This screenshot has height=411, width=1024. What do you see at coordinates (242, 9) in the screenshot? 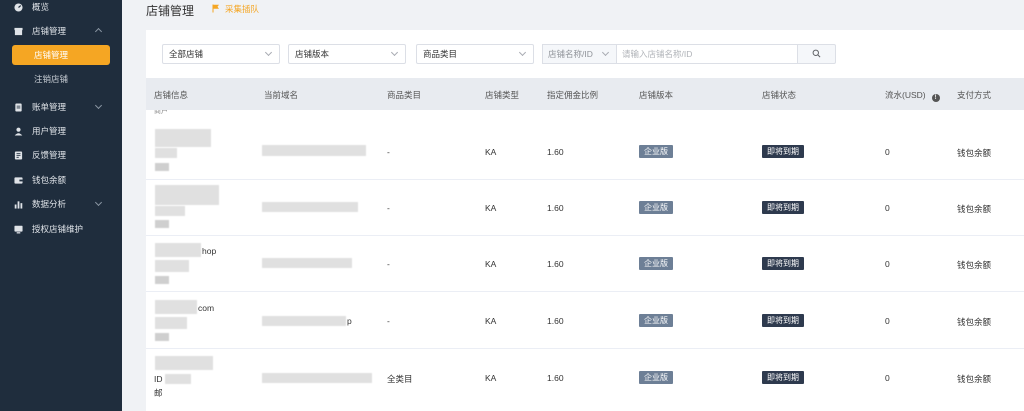
I see `collect-link-label: 采集插队` at bounding box center [242, 9].